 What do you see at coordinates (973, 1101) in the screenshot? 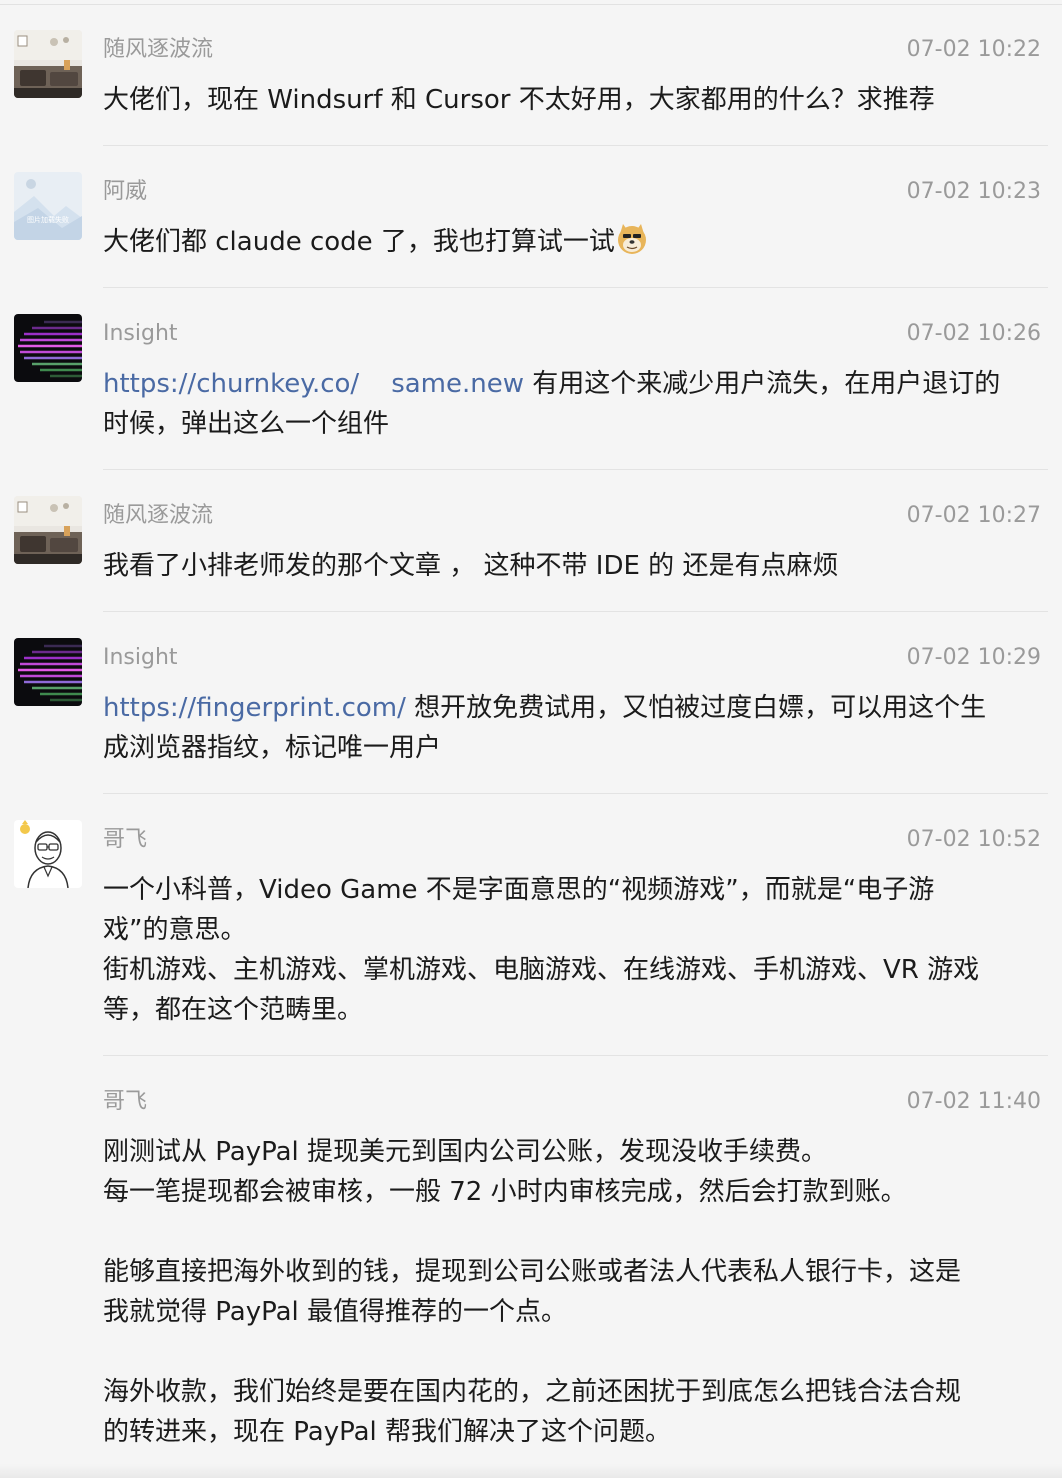
I see `message-time: 07-02 11:40` at bounding box center [973, 1101].